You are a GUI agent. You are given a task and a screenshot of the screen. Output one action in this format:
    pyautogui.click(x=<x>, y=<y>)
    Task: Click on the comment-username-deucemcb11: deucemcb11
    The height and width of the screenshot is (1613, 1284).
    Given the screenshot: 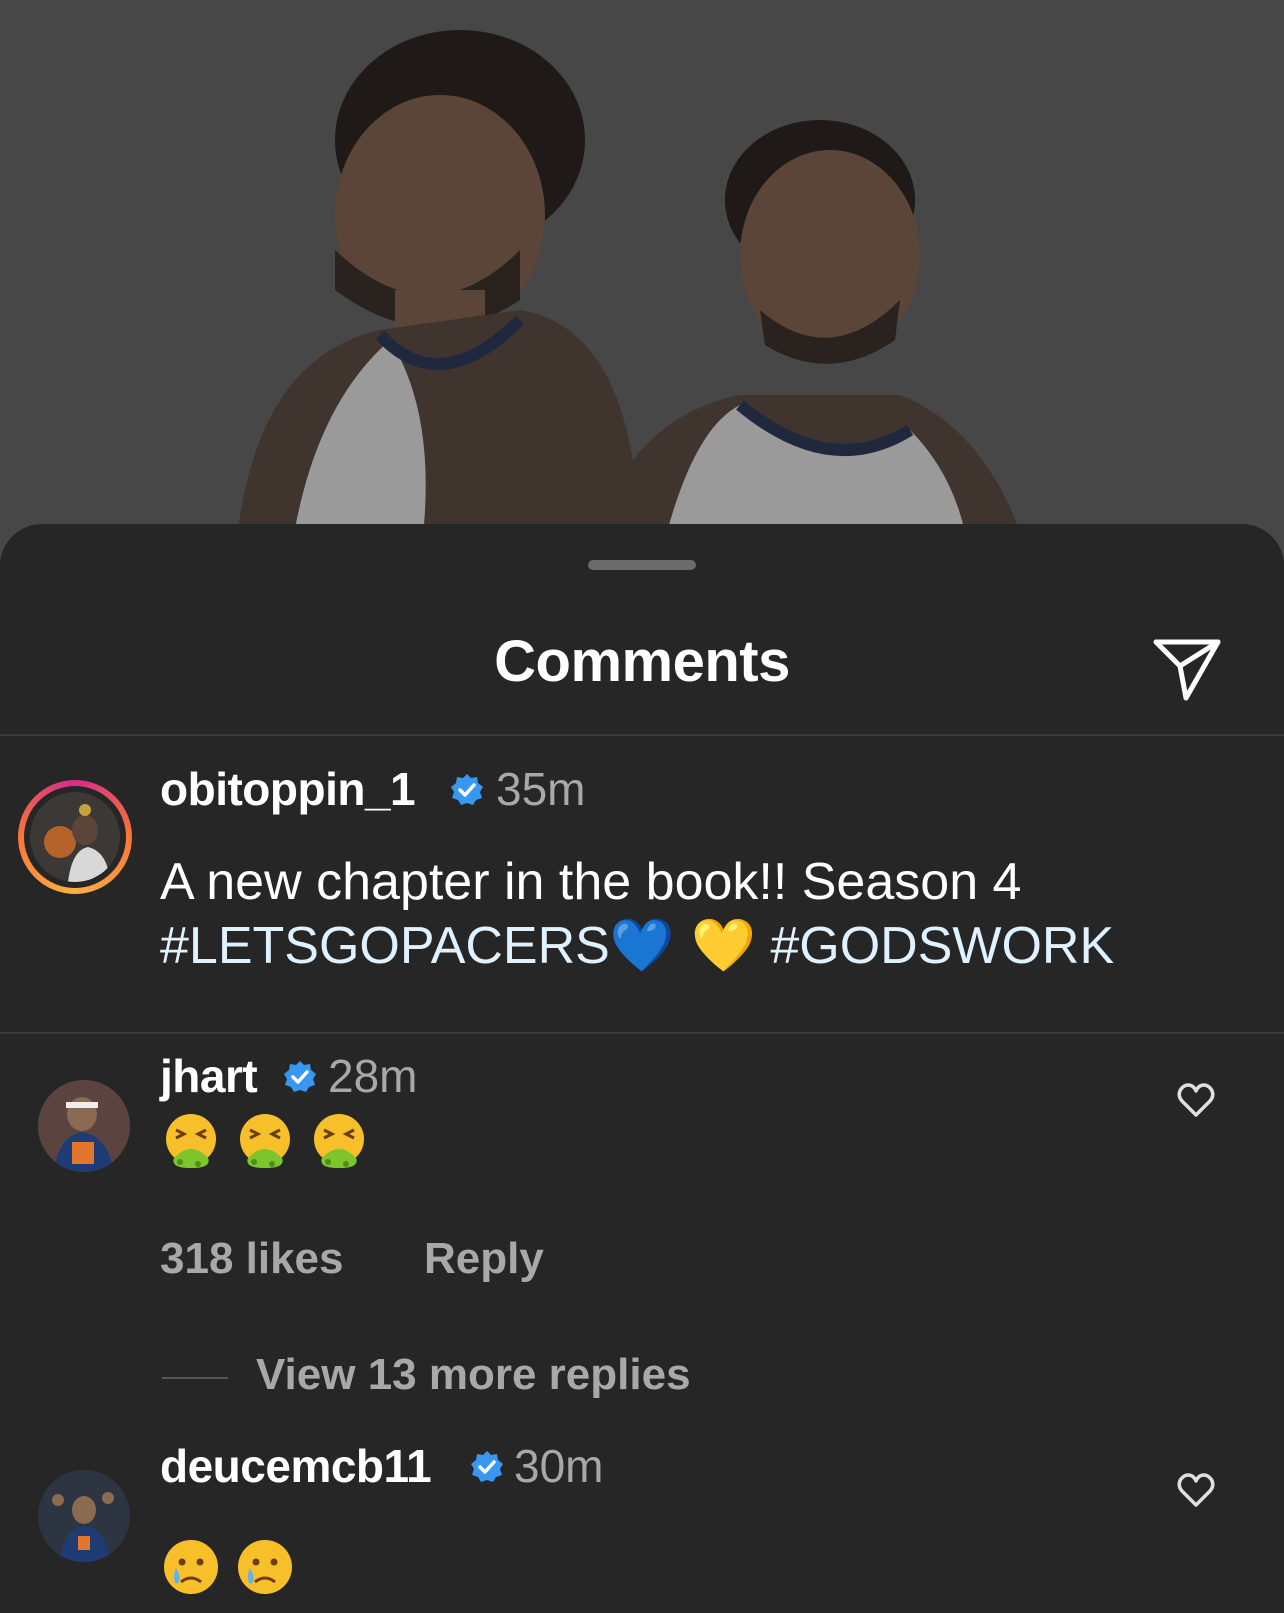 What is the action you would take?
    pyautogui.click(x=296, y=1466)
    